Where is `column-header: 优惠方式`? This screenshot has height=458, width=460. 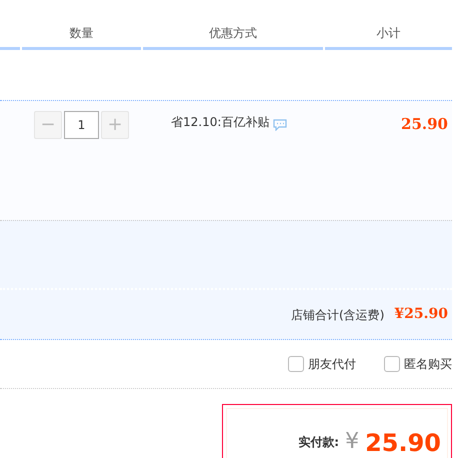 column-header: 优惠方式 is located at coordinates (232, 33).